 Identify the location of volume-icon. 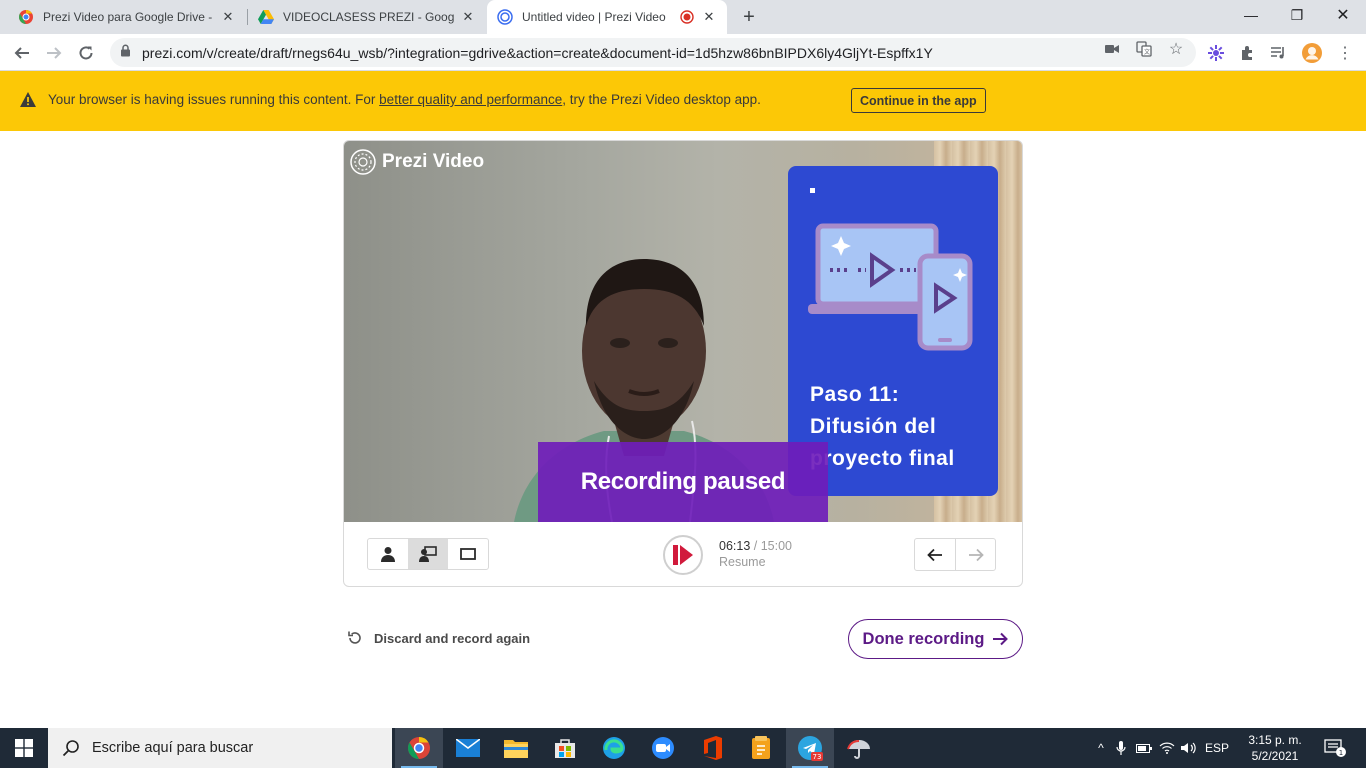
(1189, 748).